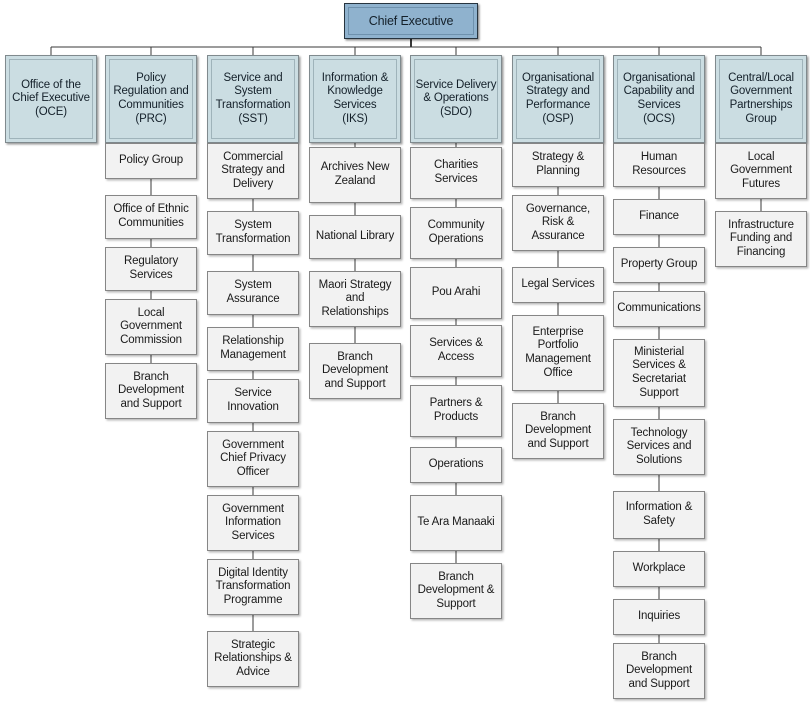  Describe the element at coordinates (456, 591) in the screenshot. I see `node-unit: Branch Development & Support` at that location.